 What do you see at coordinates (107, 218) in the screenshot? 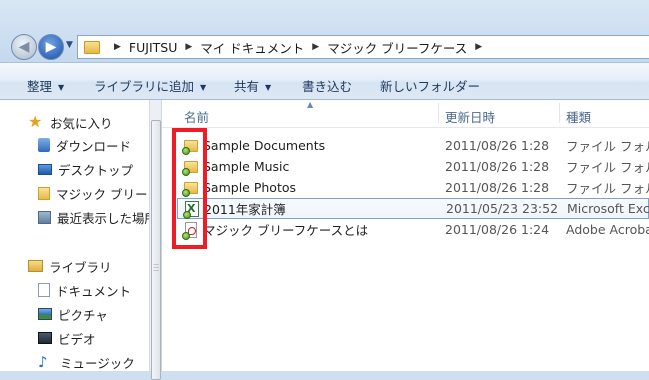
I see `nav-recent-places-label: 最近表示した場所` at bounding box center [107, 218].